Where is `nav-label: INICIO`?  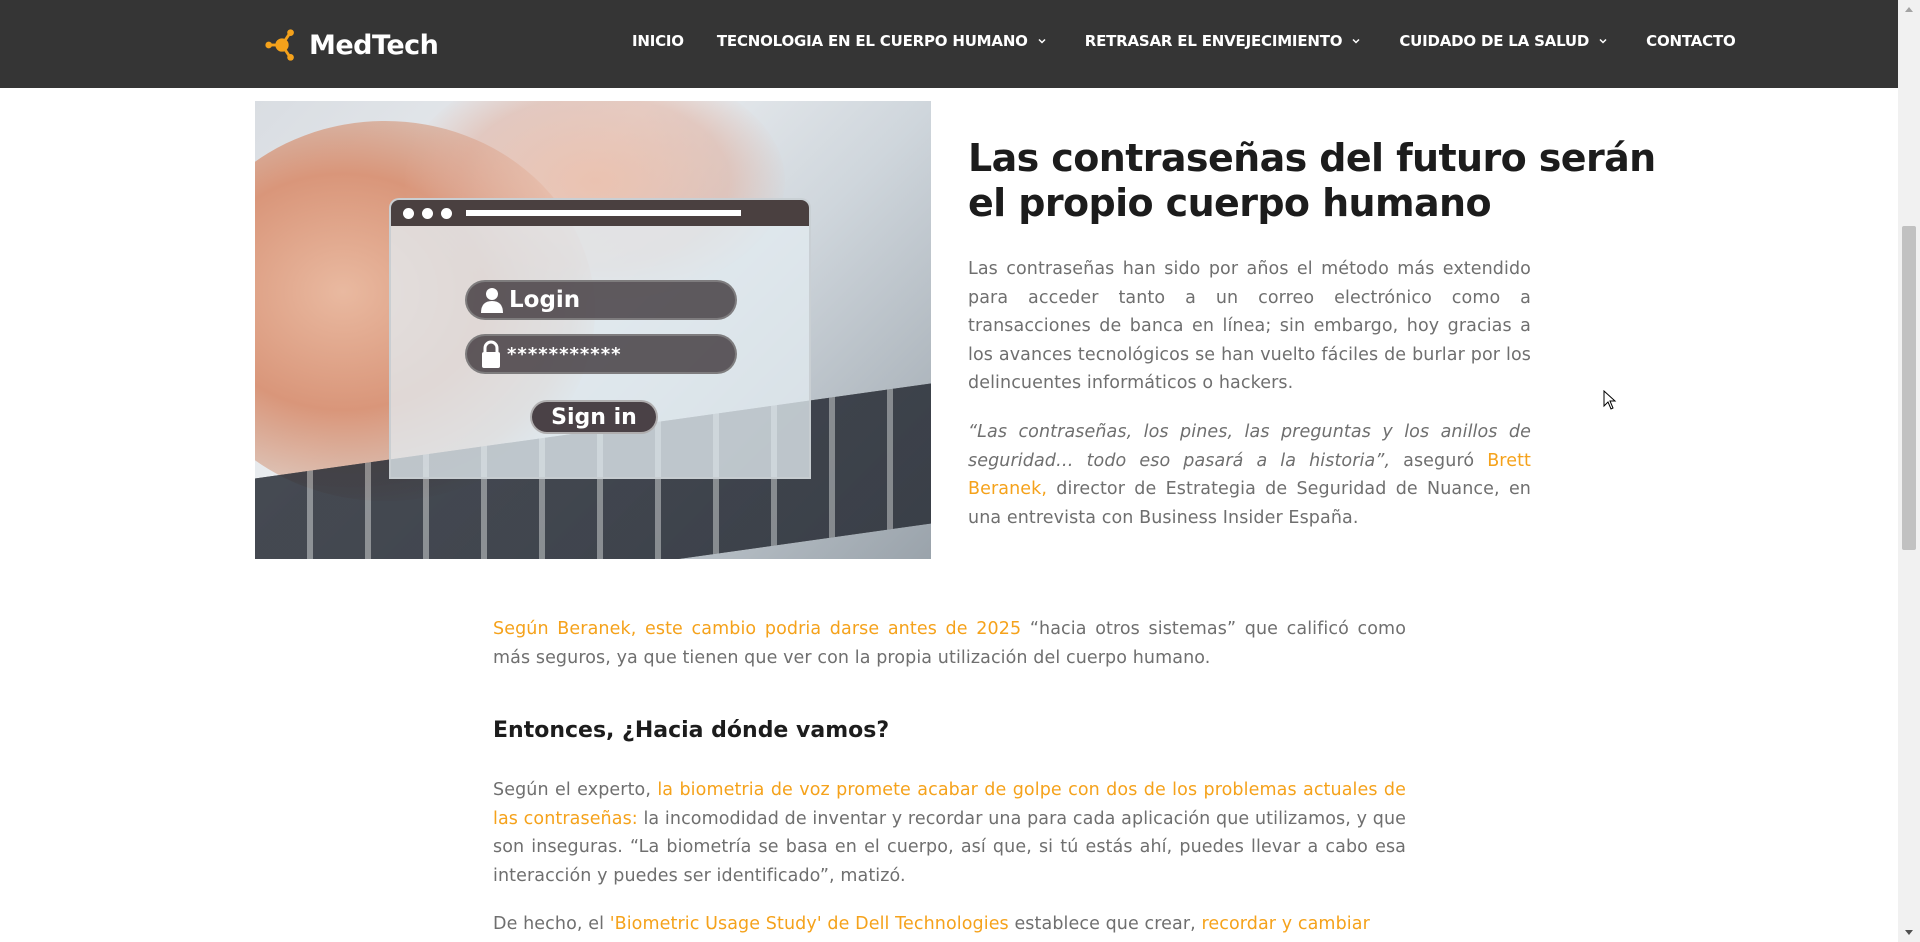
nav-label: INICIO is located at coordinates (658, 41).